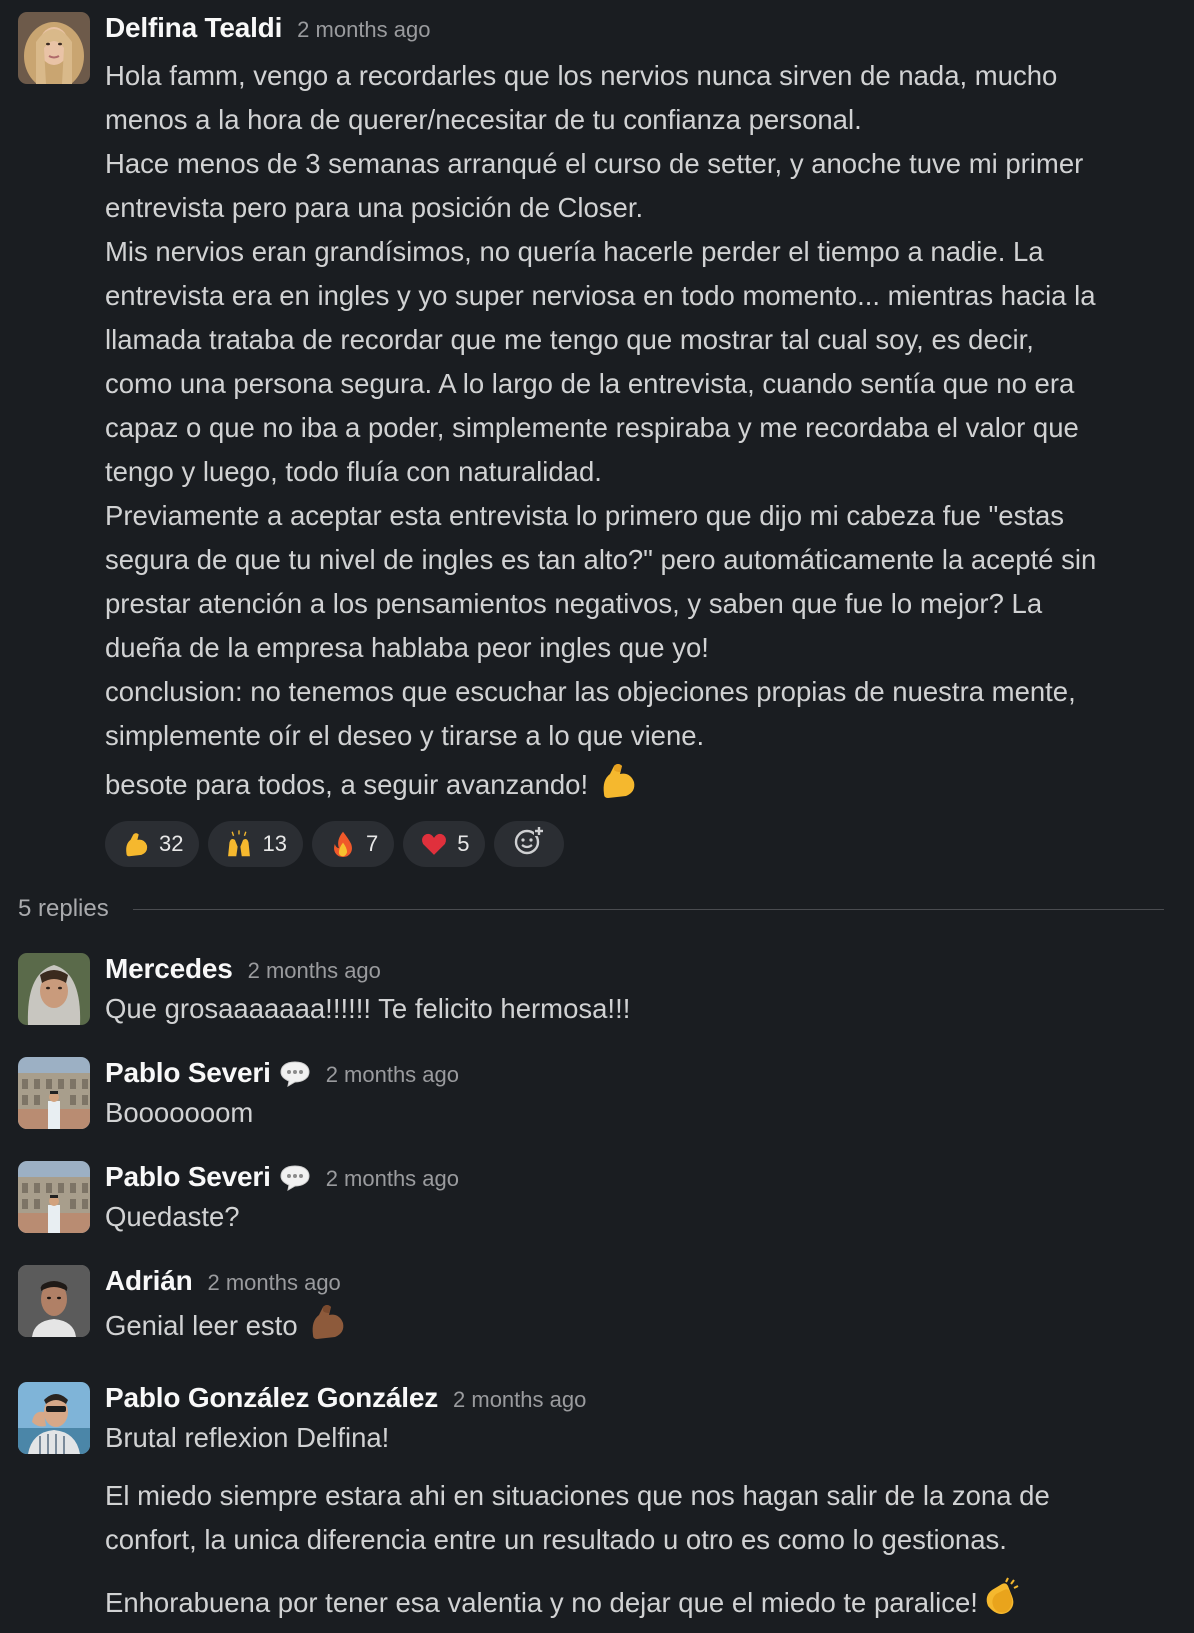 The width and height of the screenshot is (1194, 1633). Describe the element at coordinates (463, 843) in the screenshot. I see `reaction-count: 5` at that location.